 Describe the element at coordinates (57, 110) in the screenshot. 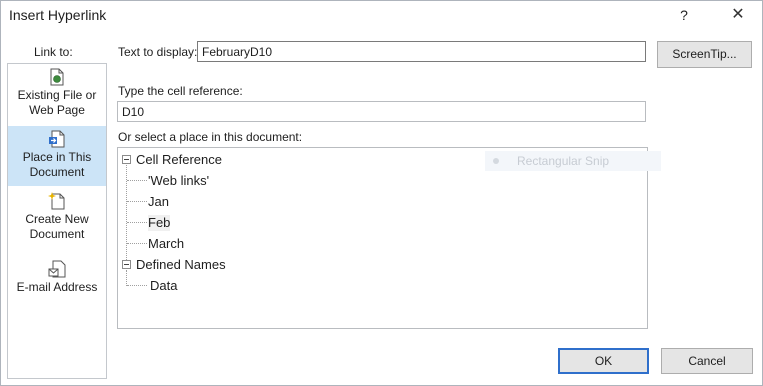

I see `link-existing-file-line2: Web Page` at that location.